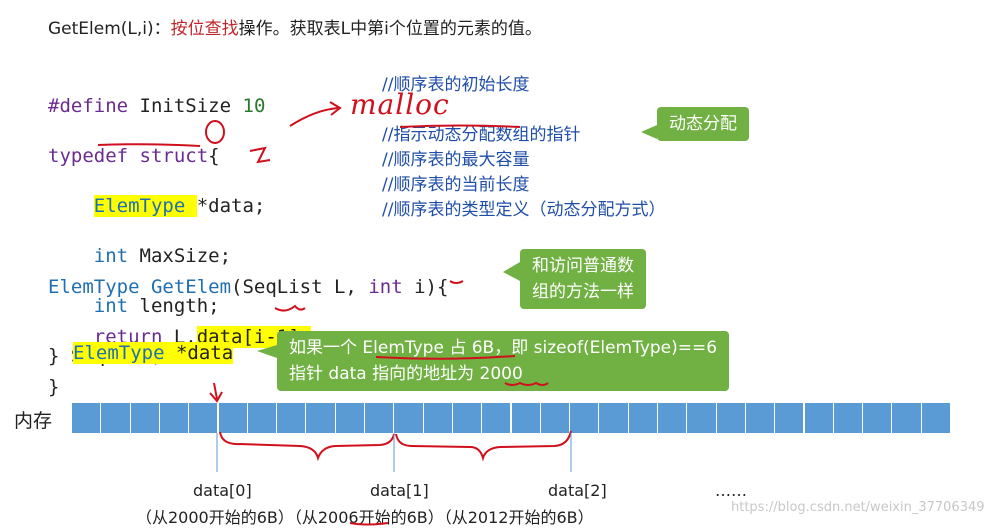 This screenshot has width=996, height=528. Describe the element at coordinates (369, 524) in the screenshot. I see `address-underline` at that location.